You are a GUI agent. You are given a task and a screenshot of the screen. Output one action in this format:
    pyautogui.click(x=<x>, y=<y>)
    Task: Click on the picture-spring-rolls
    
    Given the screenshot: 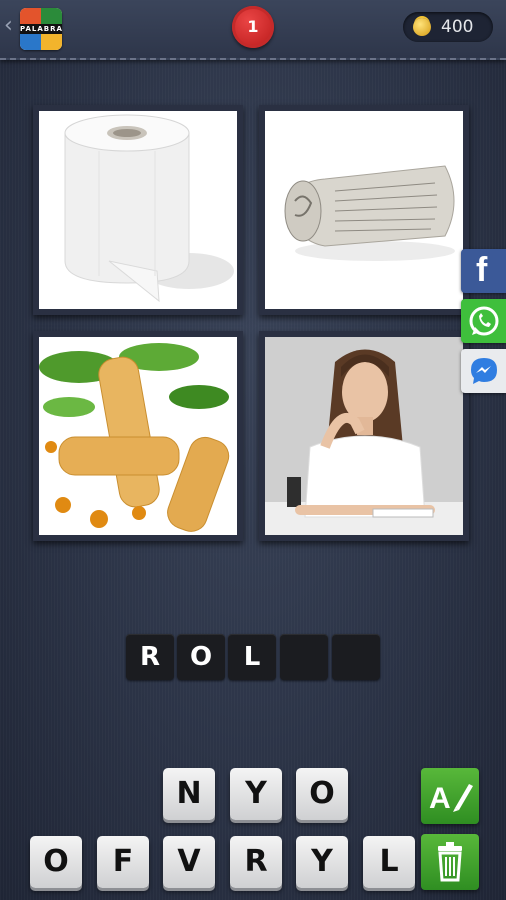 What is the action you would take?
    pyautogui.click(x=138, y=436)
    